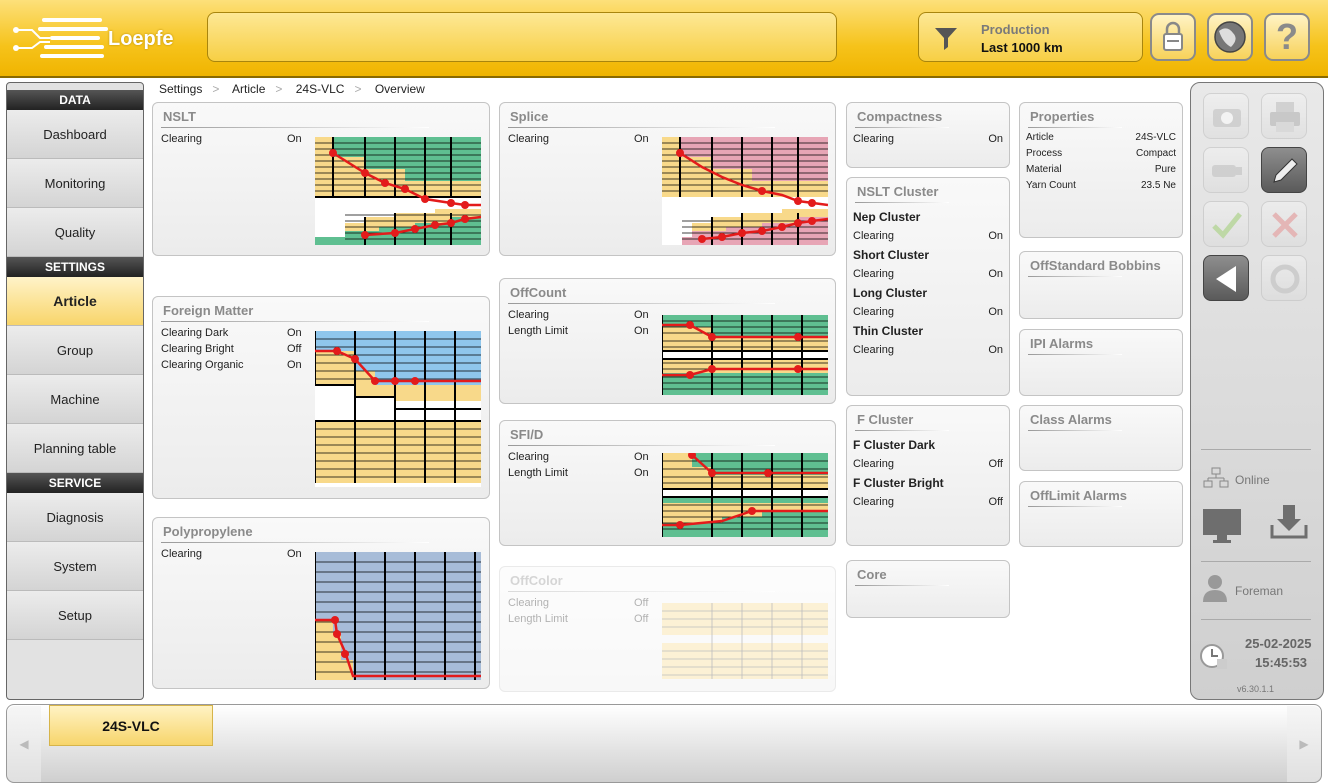 The width and height of the screenshot is (1328, 783). Describe the element at coordinates (1095, 265) in the screenshot. I see `panel-title: OffStandard Bobbins` at that location.